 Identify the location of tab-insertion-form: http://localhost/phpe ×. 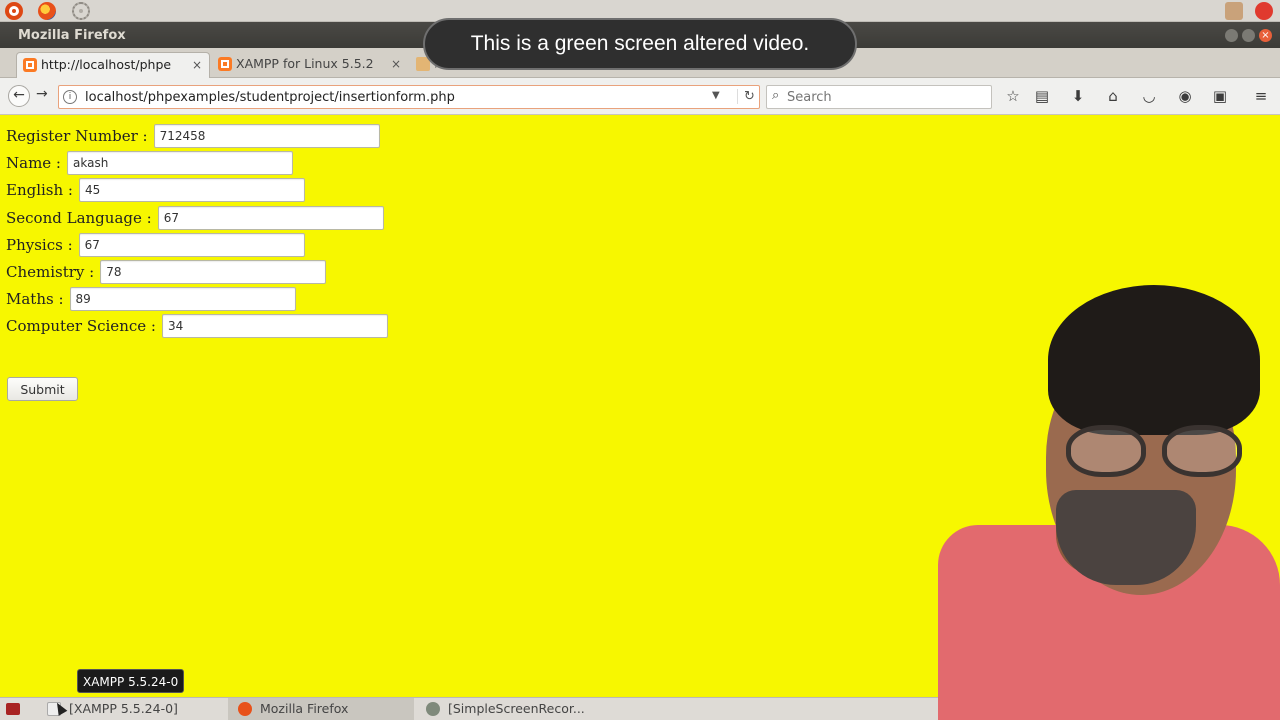
(113, 65).